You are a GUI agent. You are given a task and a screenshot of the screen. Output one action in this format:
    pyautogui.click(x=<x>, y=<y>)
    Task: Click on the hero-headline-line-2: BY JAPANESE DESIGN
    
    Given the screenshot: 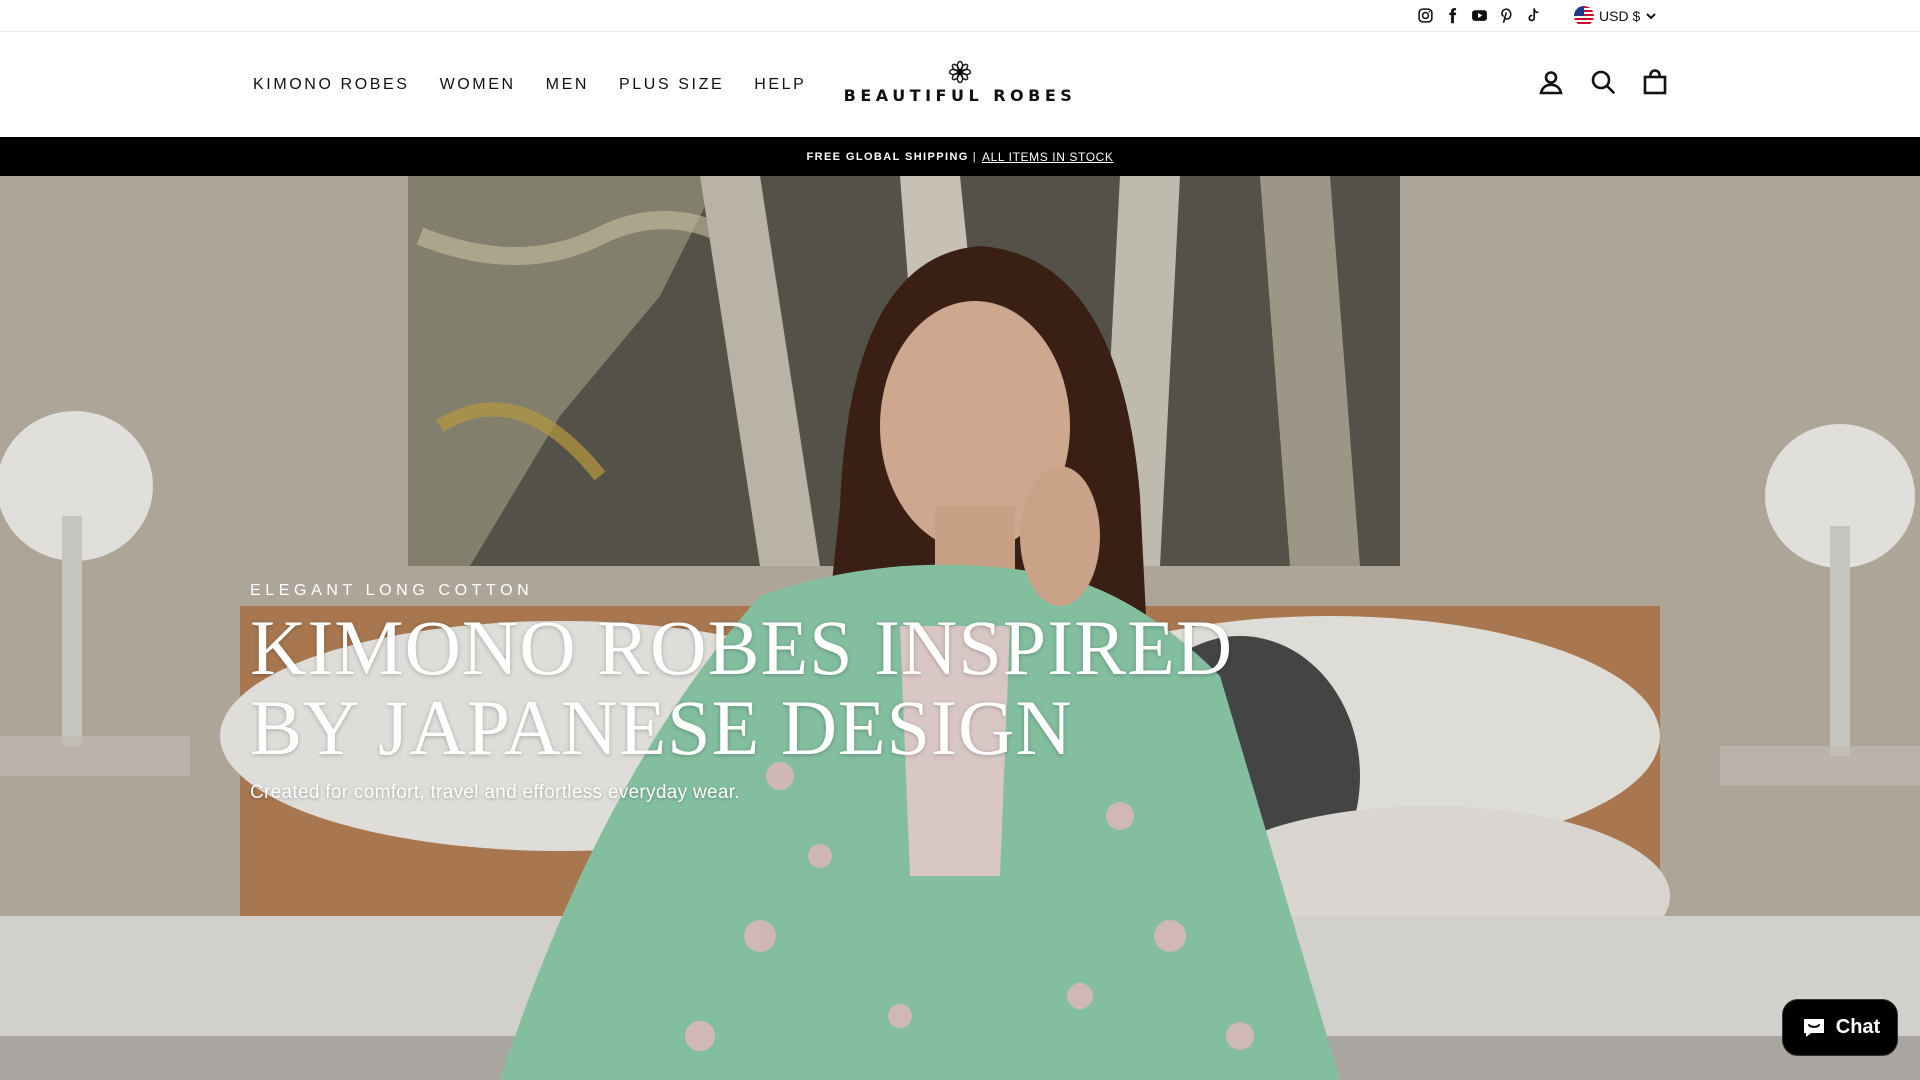 What is the action you would take?
    pyautogui.click(x=661, y=727)
    